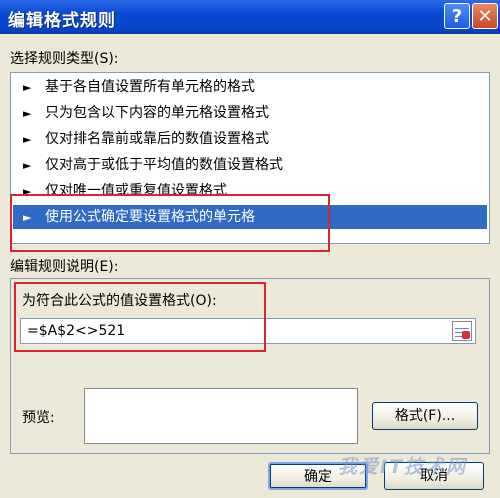 Image resolution: width=500 pixels, height=498 pixels. Describe the element at coordinates (38, 418) in the screenshot. I see `preview-label: 预览:` at that location.